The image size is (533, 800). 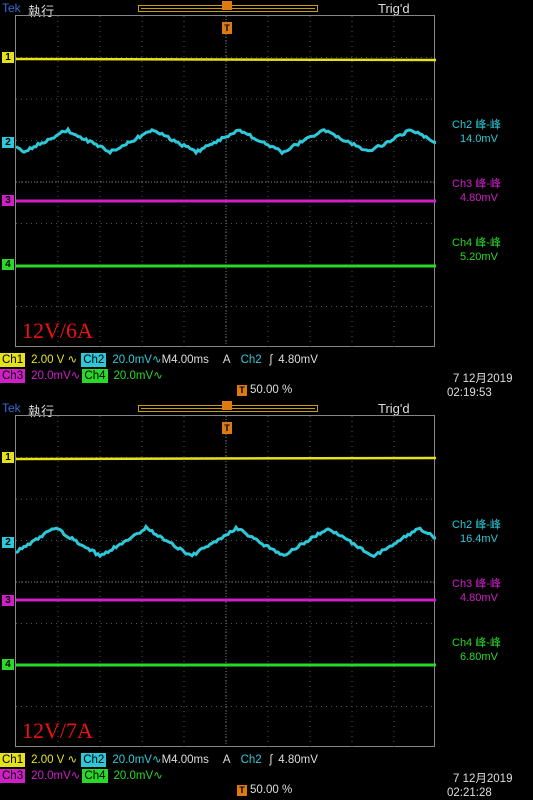 I want to click on load-condition-label: 12V/7A, so click(x=57, y=731).